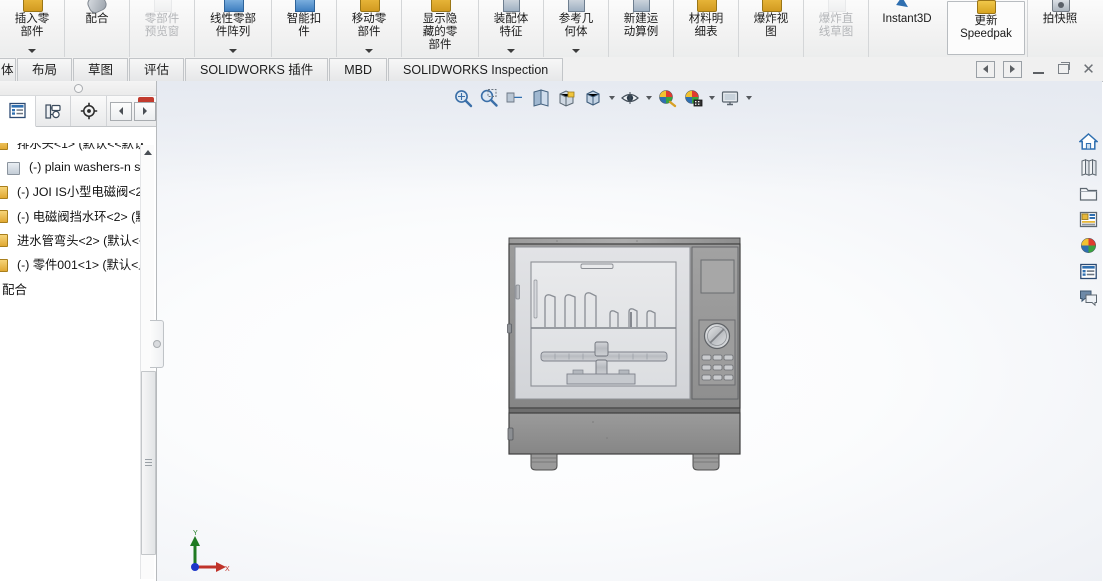 The height and width of the screenshot is (581, 1103). What do you see at coordinates (748, 98) in the screenshot?
I see `view-settings-dropdown-caret` at bounding box center [748, 98].